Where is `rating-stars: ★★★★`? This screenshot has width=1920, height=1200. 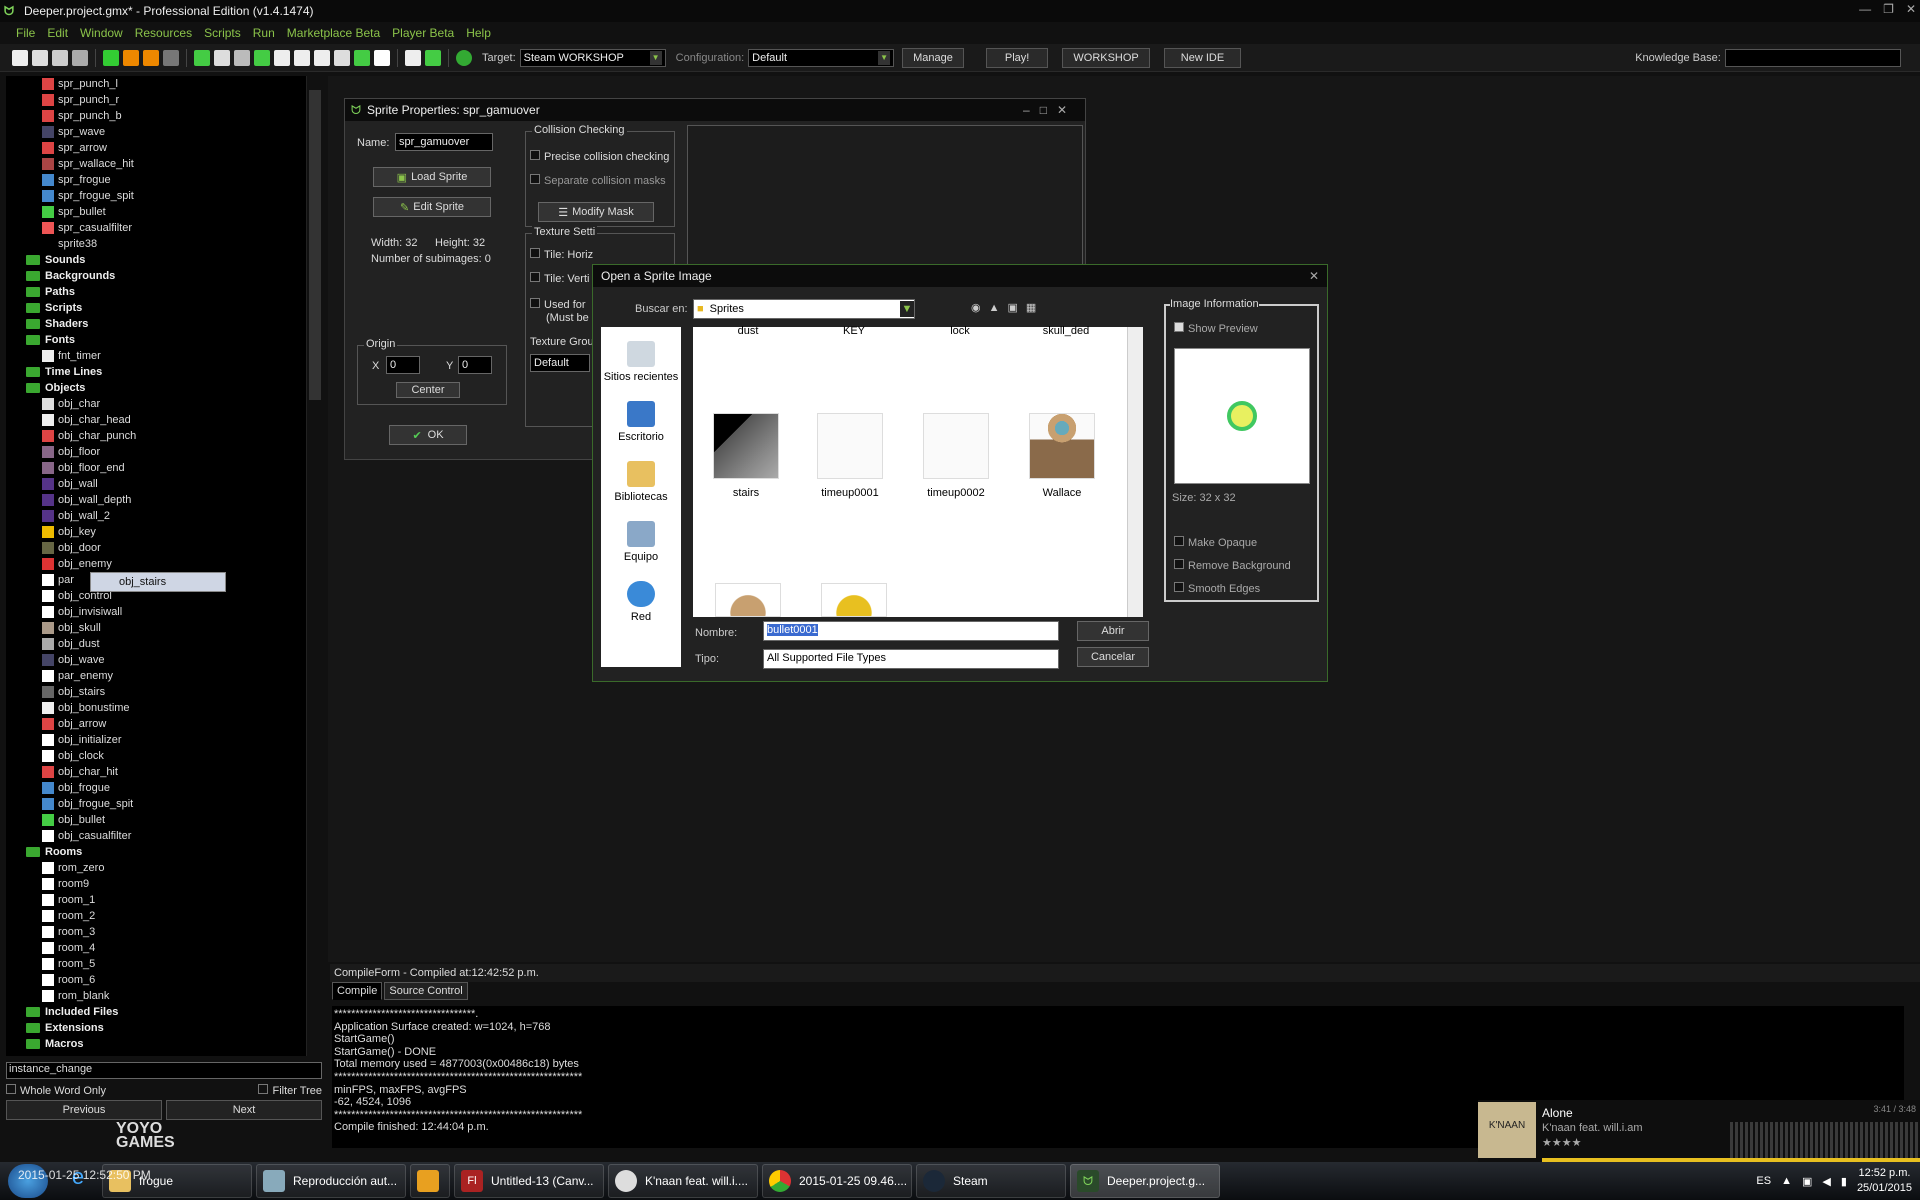 rating-stars: ★★★★ is located at coordinates (1561, 1142).